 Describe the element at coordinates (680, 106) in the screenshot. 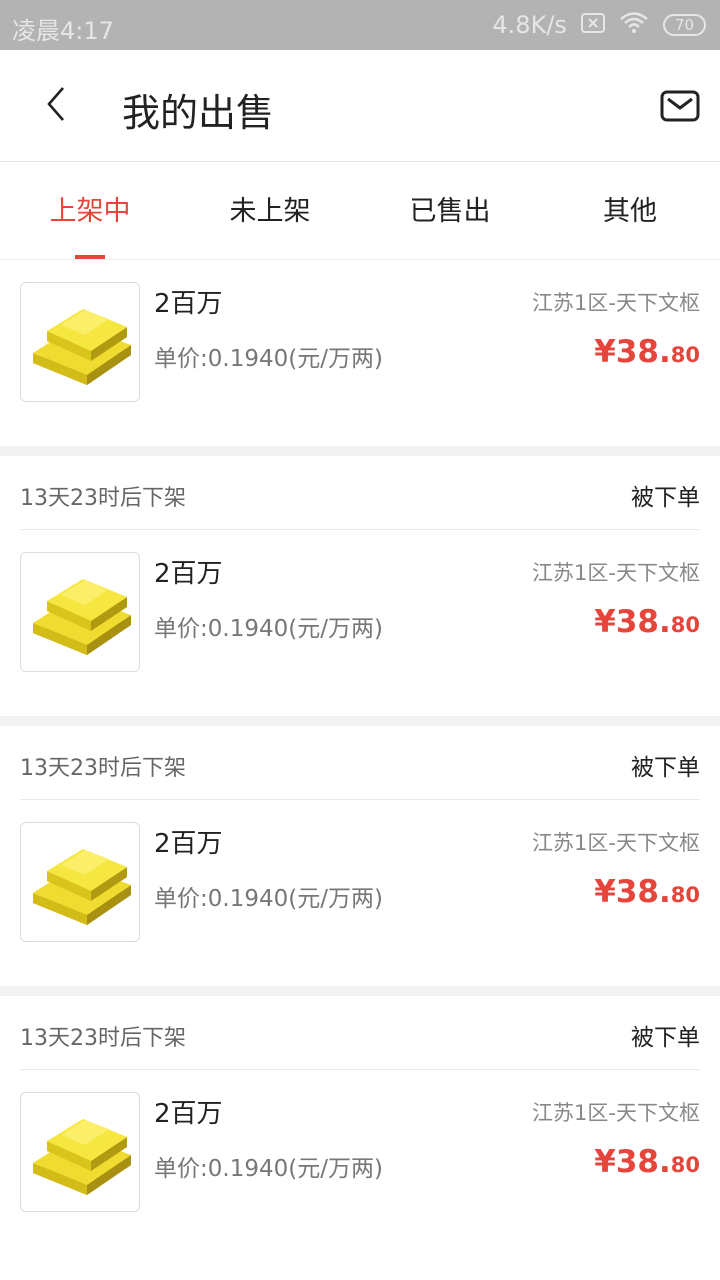

I see `mail-button` at that location.